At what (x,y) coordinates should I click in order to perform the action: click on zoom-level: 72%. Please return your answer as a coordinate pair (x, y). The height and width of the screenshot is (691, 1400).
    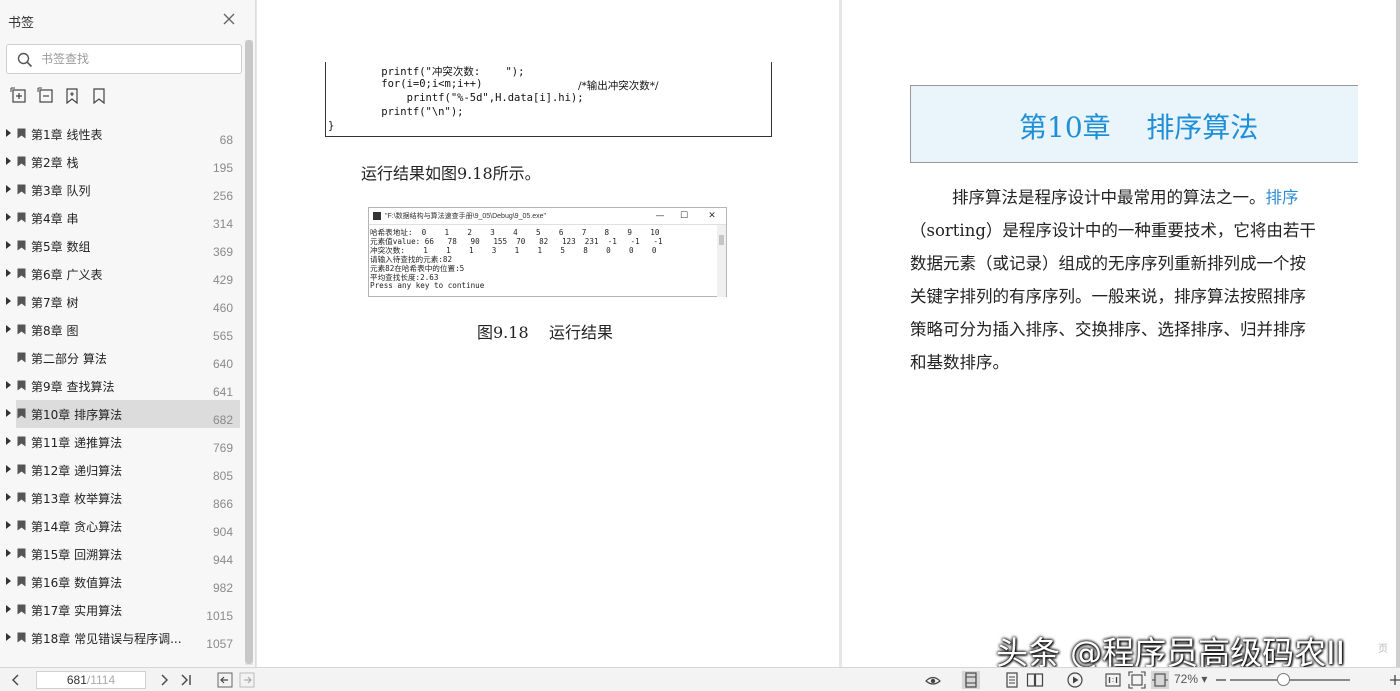
    Looking at the image, I should click on (1186, 679).